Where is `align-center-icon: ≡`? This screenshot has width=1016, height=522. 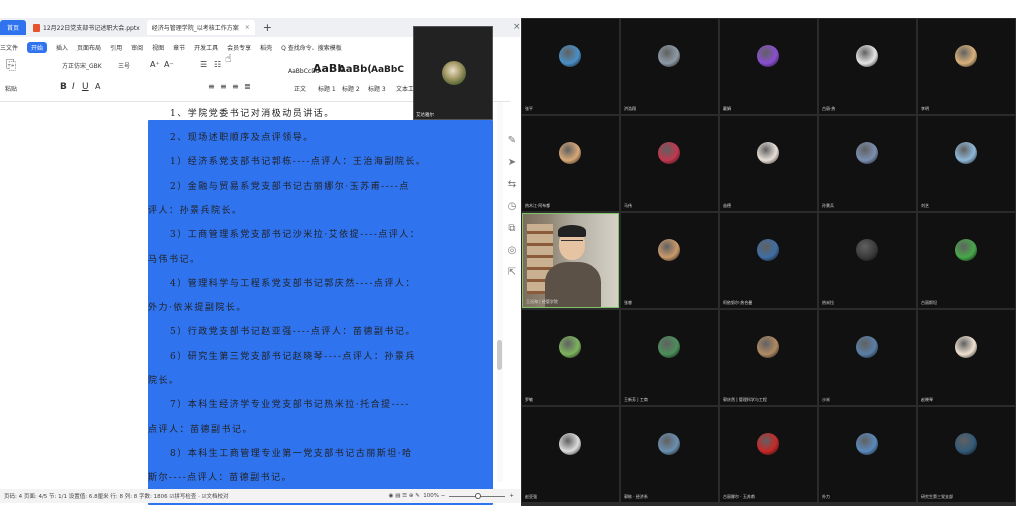
align-center-icon: ≡ is located at coordinates (223, 86).